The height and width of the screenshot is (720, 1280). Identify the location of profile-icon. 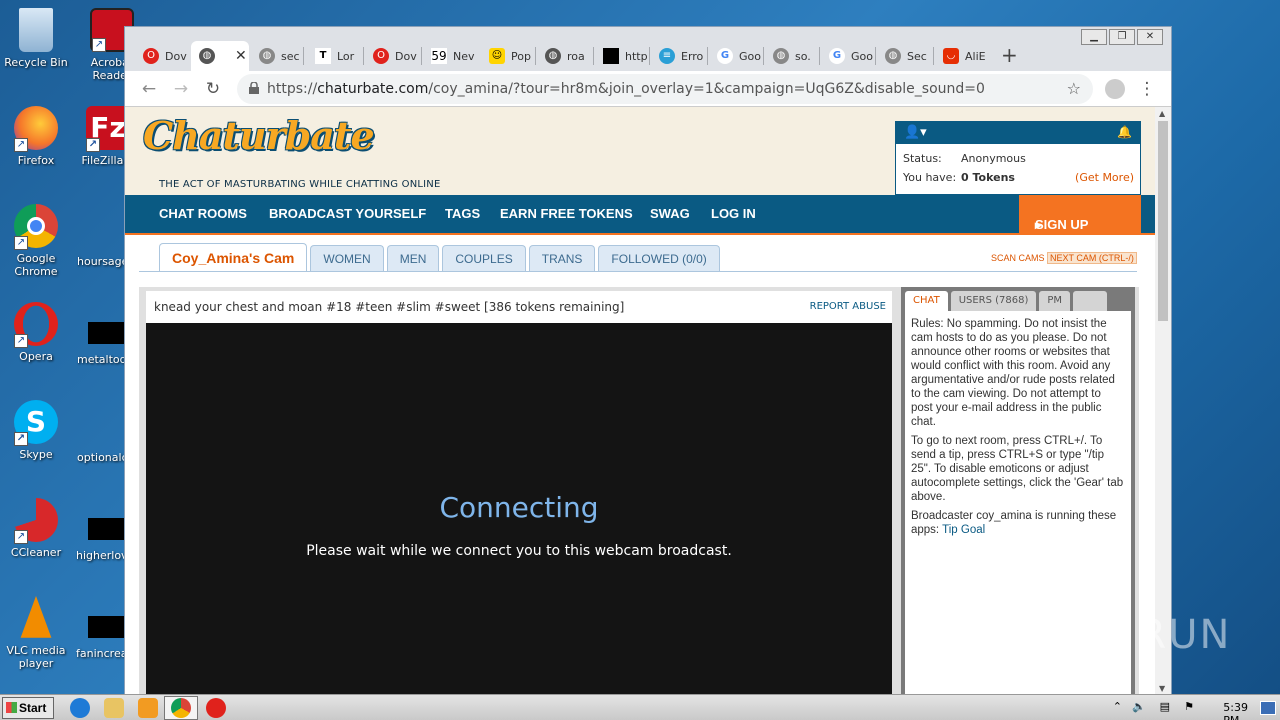
(1115, 89).